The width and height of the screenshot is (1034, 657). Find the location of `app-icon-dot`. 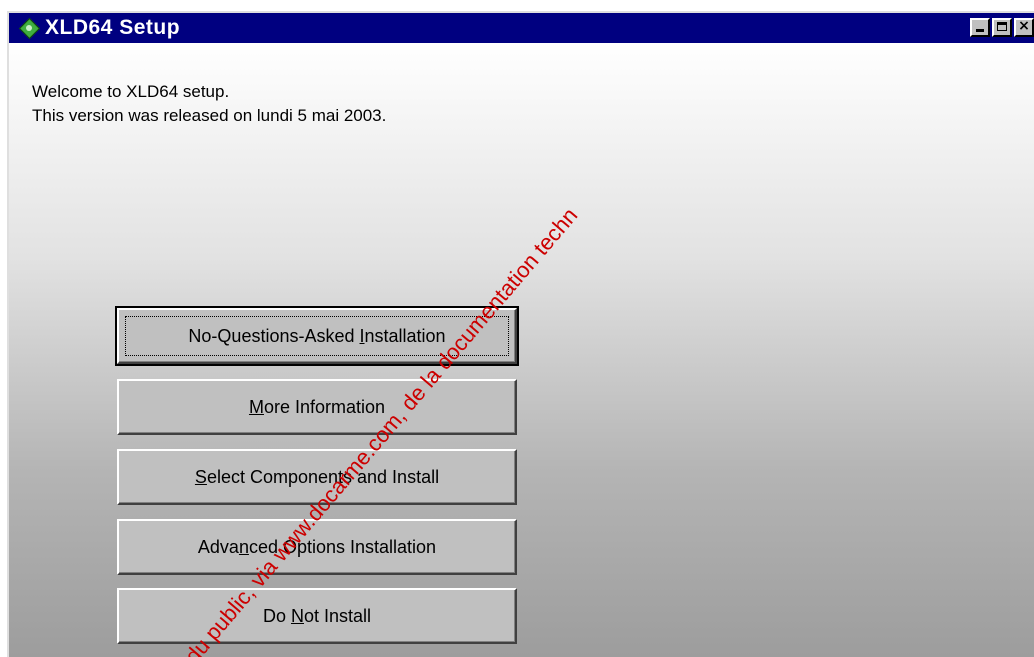

app-icon-dot is located at coordinates (29, 28).